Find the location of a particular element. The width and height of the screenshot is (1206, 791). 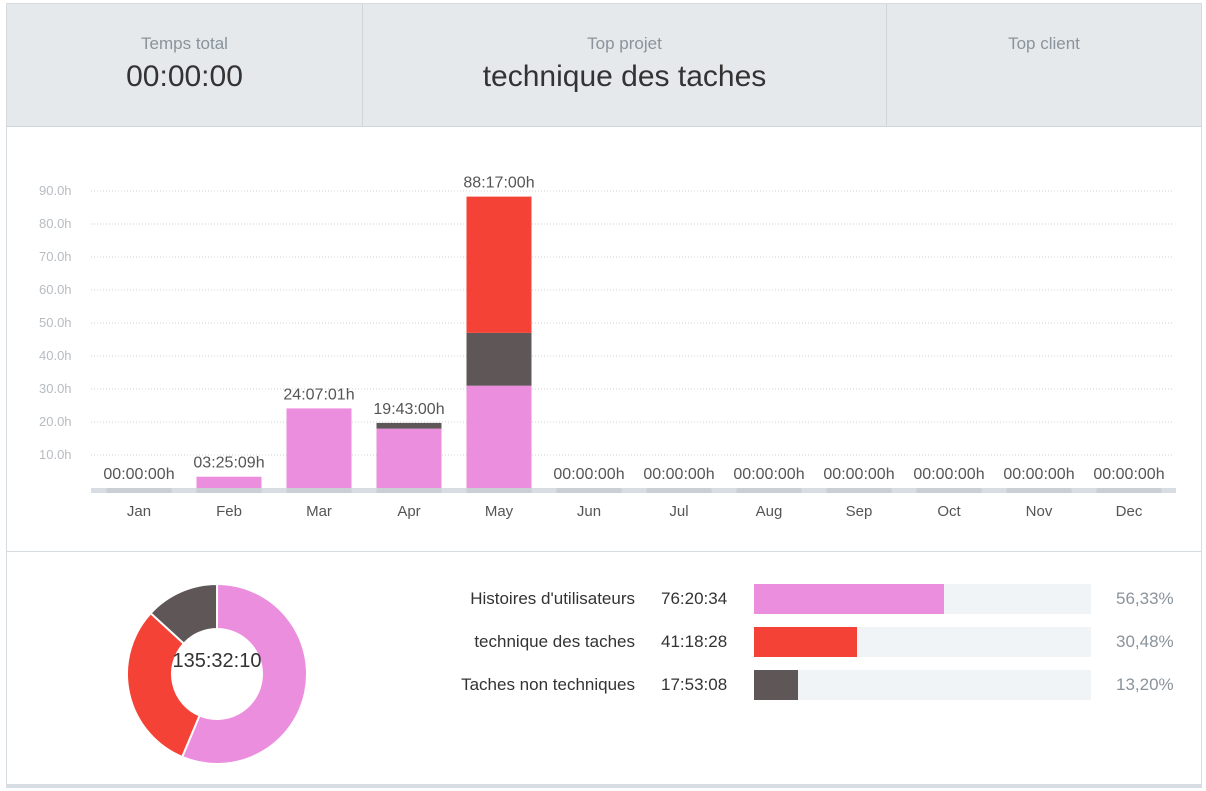

x-tick-label: Aug is located at coordinates (769, 511).